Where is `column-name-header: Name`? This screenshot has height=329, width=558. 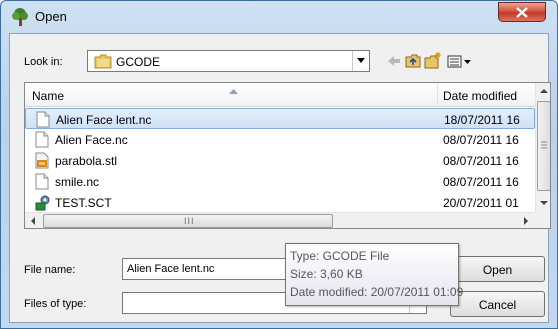
column-name-header: Name is located at coordinates (48, 96).